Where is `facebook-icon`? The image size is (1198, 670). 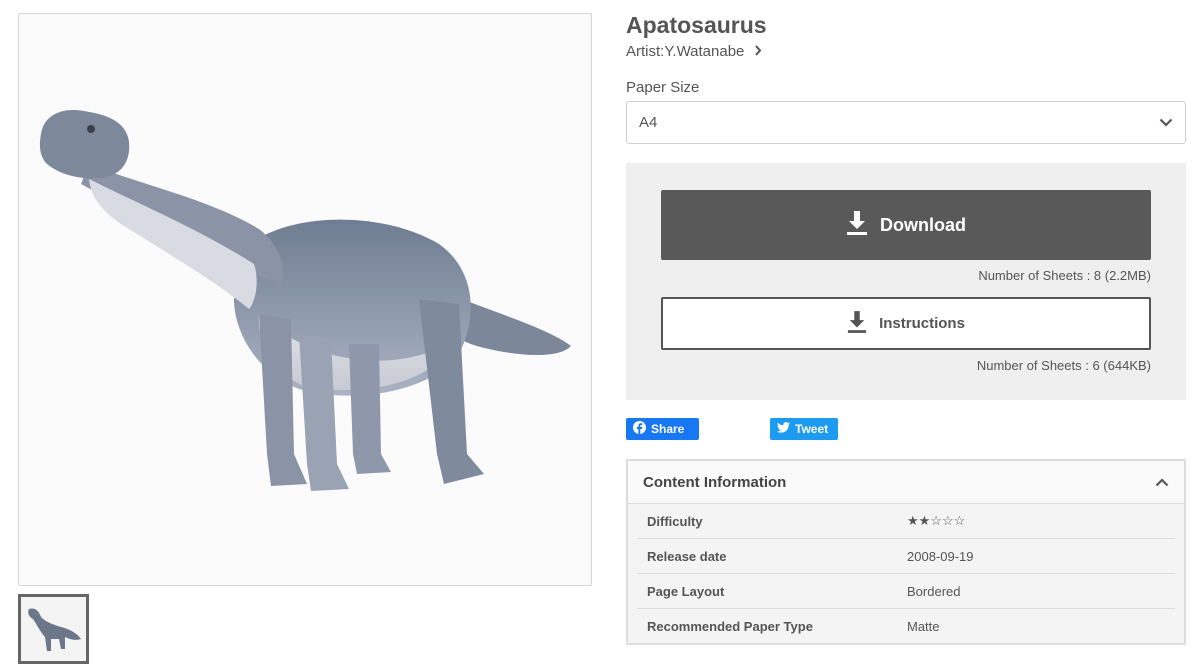 facebook-icon is located at coordinates (639, 429).